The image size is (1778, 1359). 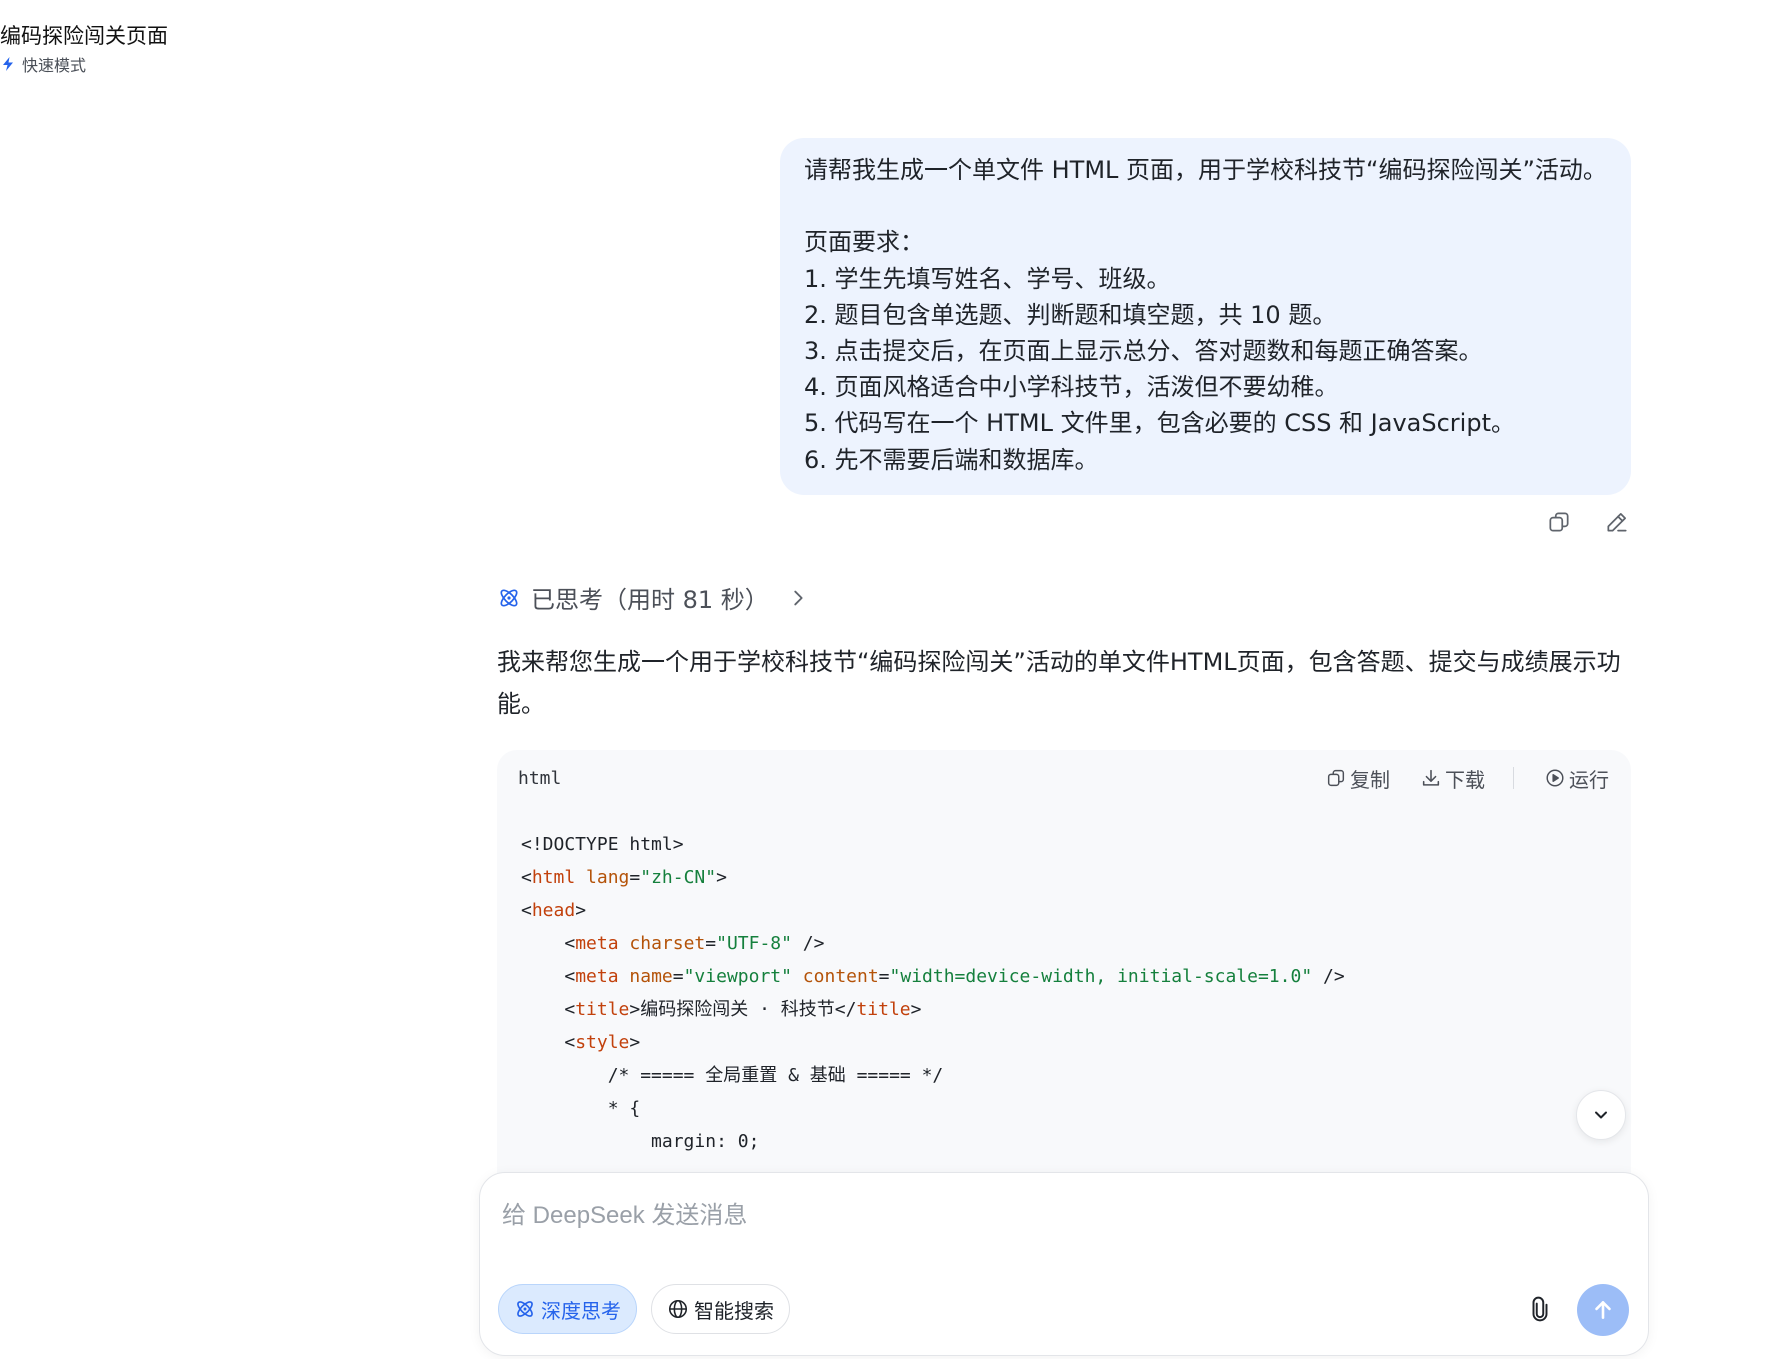 I want to click on code-block-toolbar: 复制 下载 运行, so click(x=1467, y=778).